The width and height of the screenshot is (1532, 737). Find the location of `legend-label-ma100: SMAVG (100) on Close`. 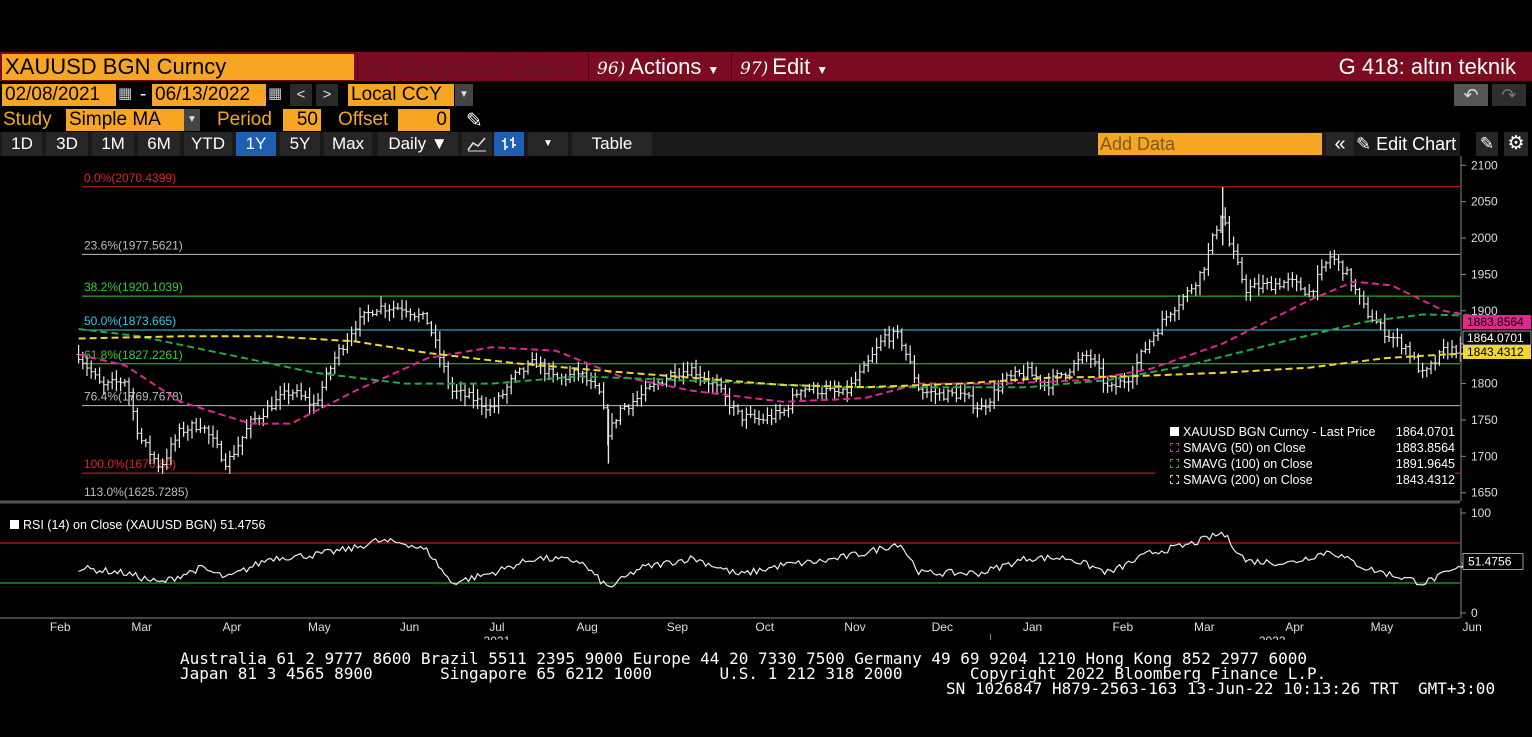

legend-label-ma100: SMAVG (100) on Close is located at coordinates (1248, 464).